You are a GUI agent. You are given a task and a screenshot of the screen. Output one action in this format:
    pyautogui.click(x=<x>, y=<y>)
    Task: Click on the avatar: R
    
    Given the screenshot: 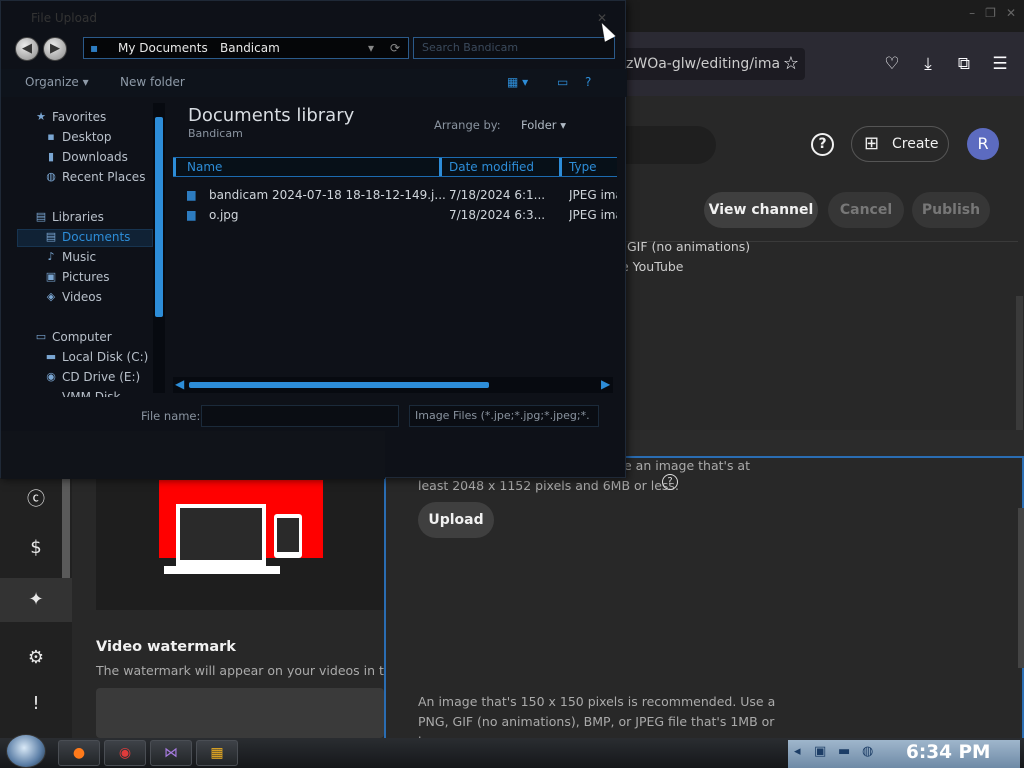 What is the action you would take?
    pyautogui.click(x=983, y=144)
    